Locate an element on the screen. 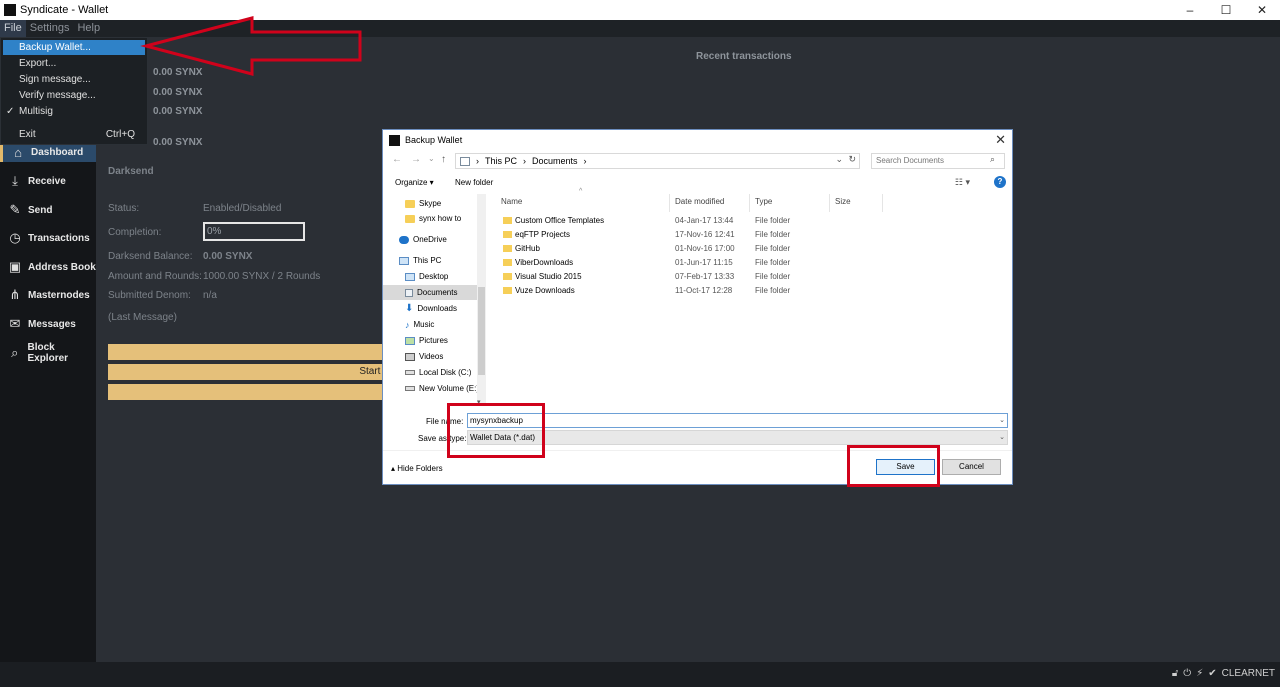  nav-item-downloads: ⬇ Downloads is located at coordinates (431, 308).